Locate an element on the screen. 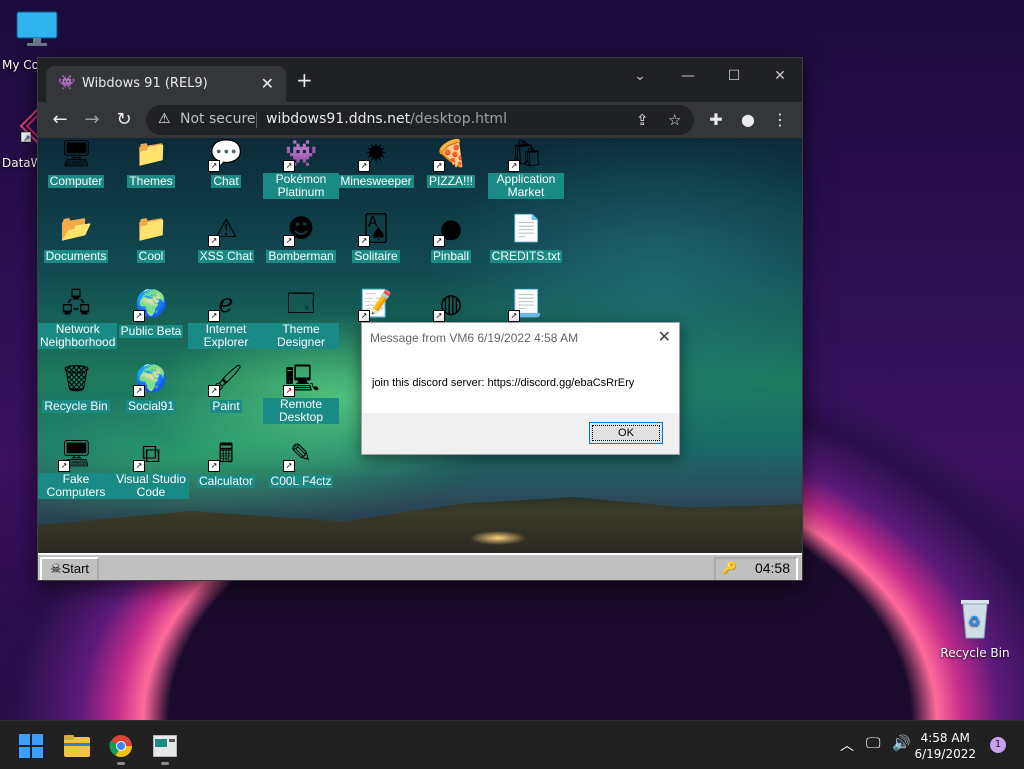 This screenshot has height=769, width=1024. minimize-icon: — is located at coordinates (688, 76).